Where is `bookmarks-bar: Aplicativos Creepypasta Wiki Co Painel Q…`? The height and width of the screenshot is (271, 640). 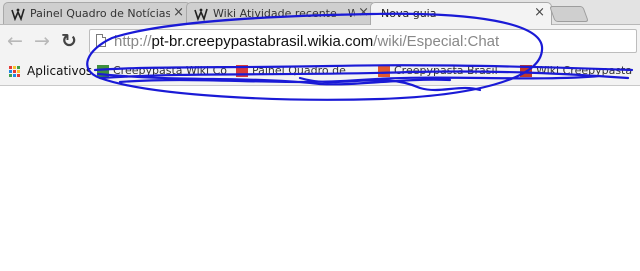 bookmarks-bar: Aplicativos Creepypasta Wiki Co Painel Q… is located at coordinates (320, 72).